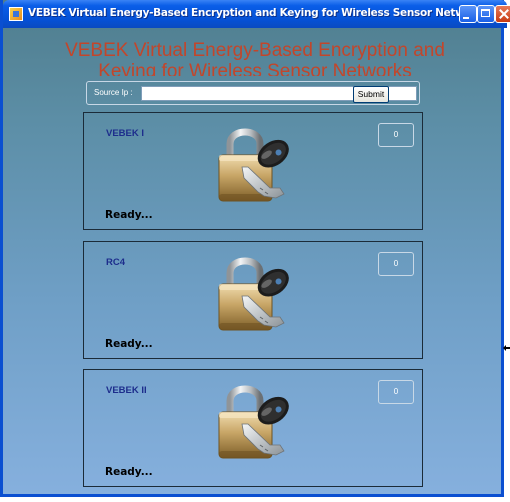  What do you see at coordinates (16, 14) in the screenshot?
I see `app-icon` at bounding box center [16, 14].